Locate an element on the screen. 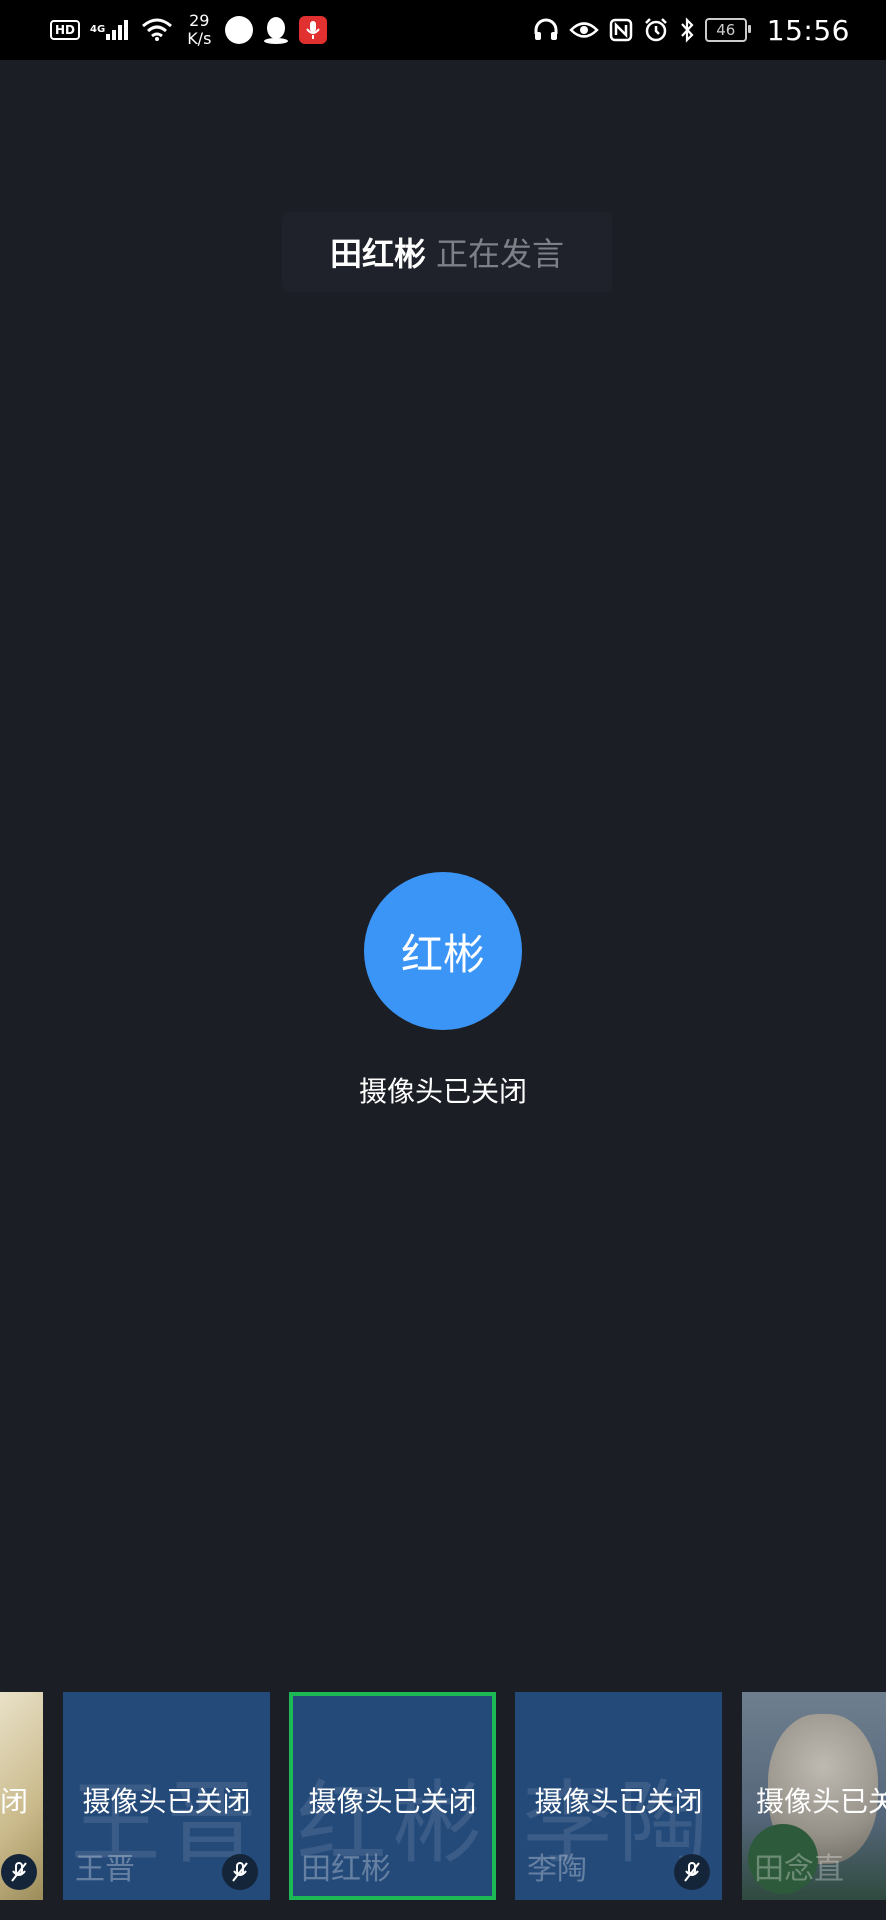  battery-icon: 46 is located at coordinates (727, 30).